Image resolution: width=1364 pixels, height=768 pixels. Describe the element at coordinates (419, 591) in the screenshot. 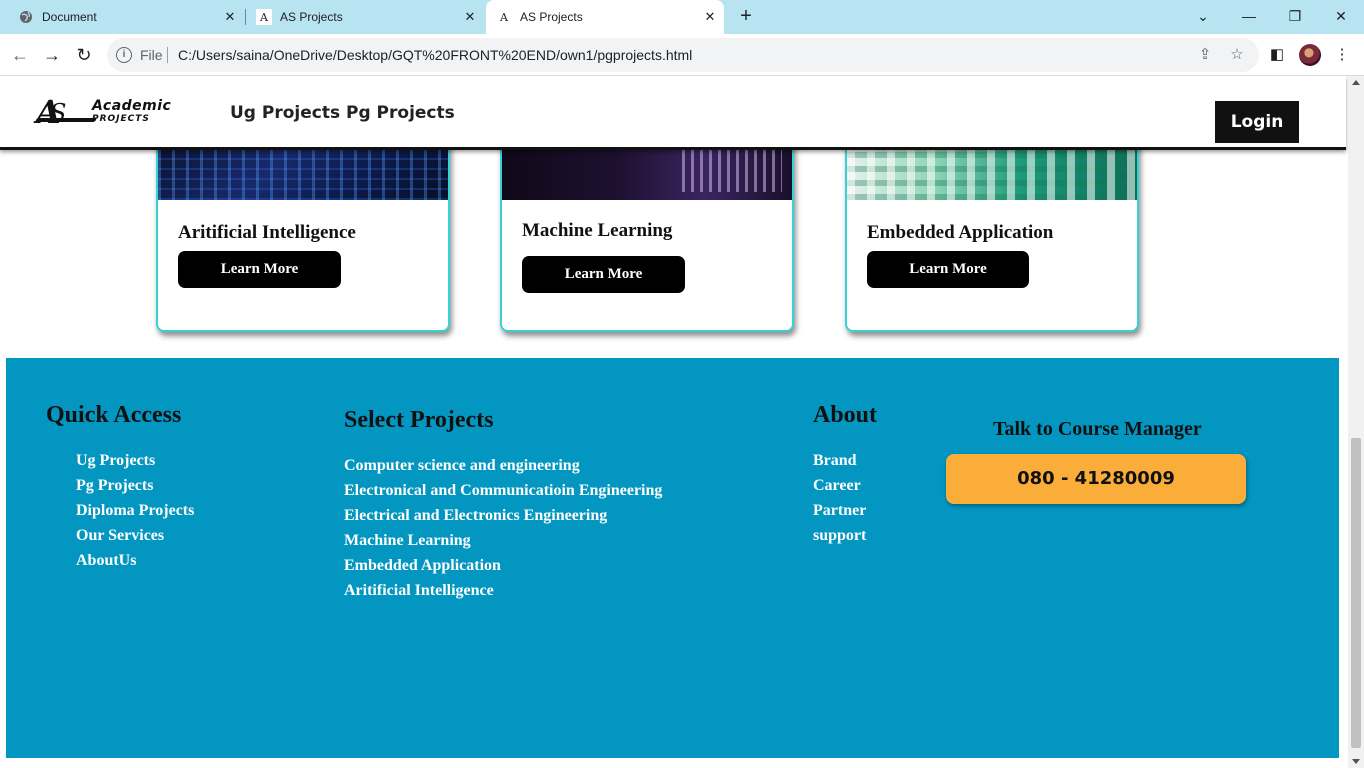

I see `footer-link-artificial-intelligence: Aritificial Intelligence` at that location.